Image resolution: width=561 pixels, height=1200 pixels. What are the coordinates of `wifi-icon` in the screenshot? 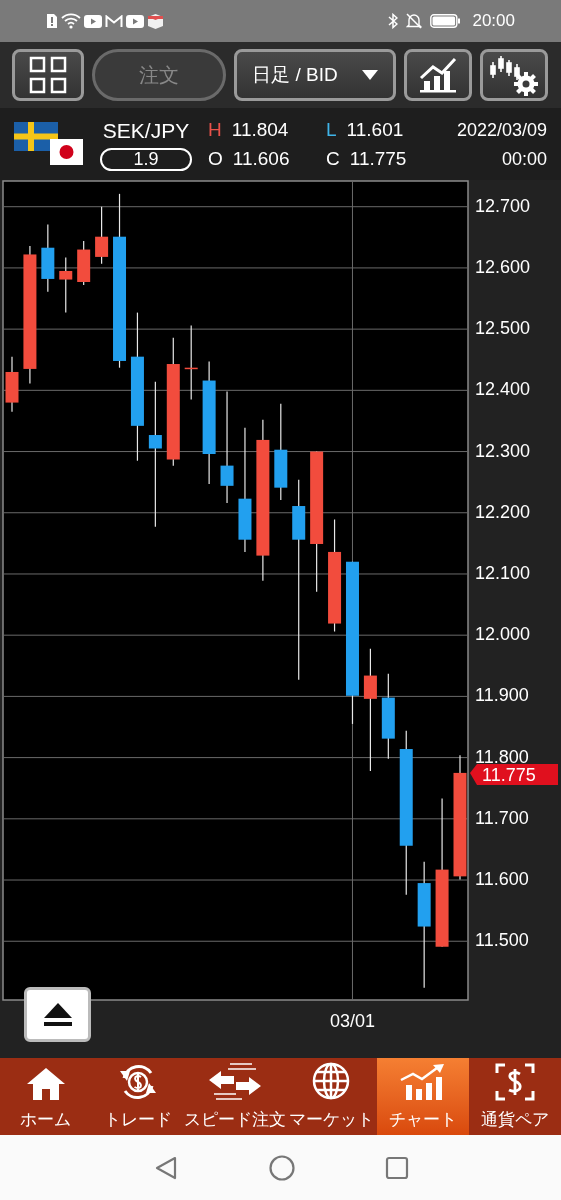 It's located at (71, 21).